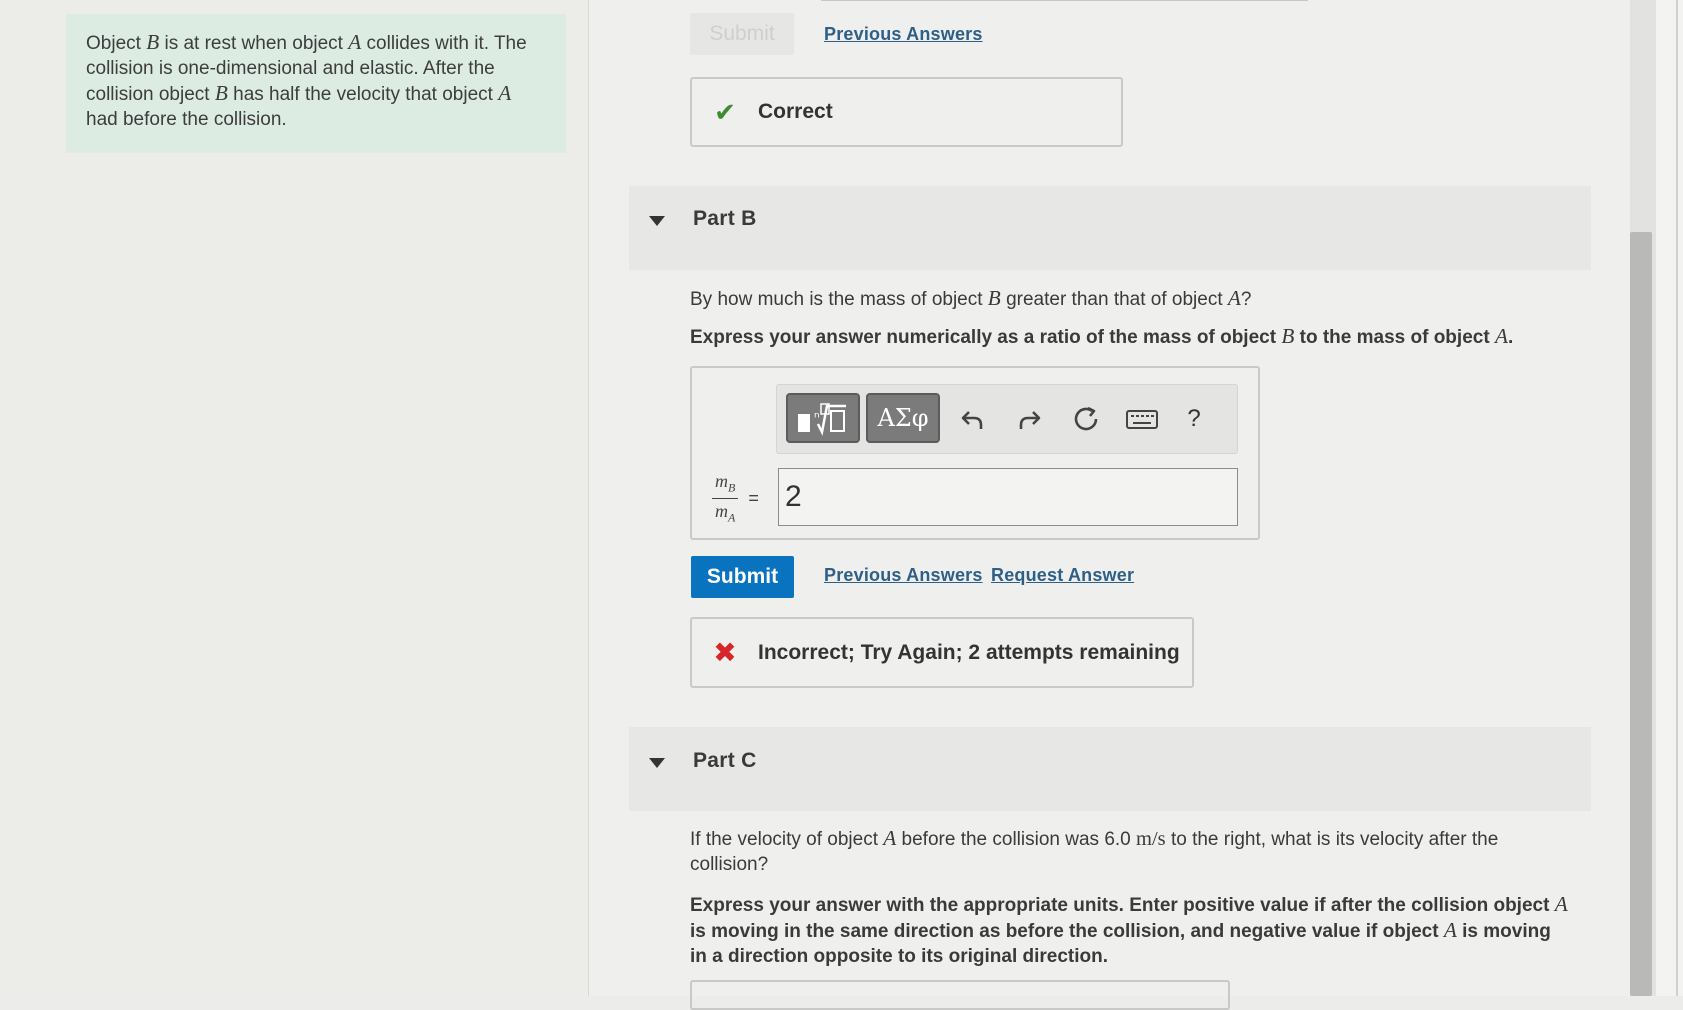  Describe the element at coordinates (725, 219) in the screenshot. I see `part-b-title: Part B` at that location.